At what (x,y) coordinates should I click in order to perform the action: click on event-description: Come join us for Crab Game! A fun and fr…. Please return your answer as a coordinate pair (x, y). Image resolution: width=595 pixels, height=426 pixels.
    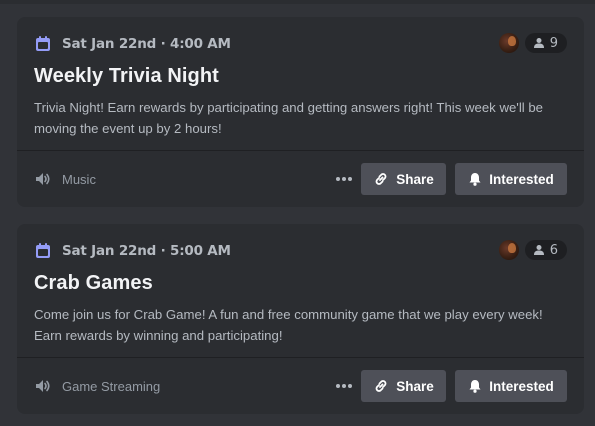
    Looking at the image, I should click on (288, 325).